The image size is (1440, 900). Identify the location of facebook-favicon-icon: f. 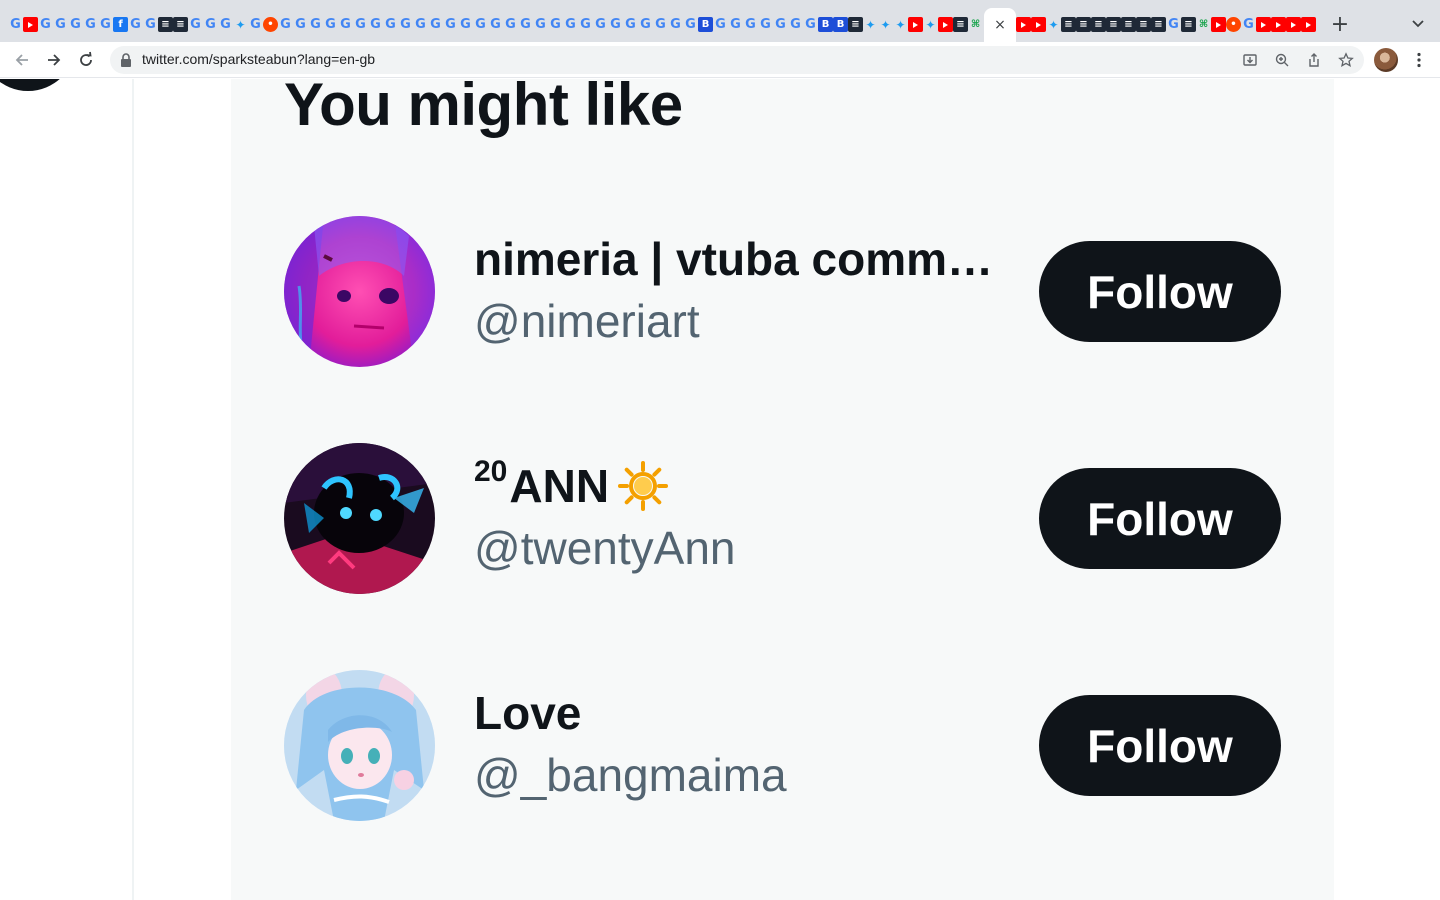
(120, 24).